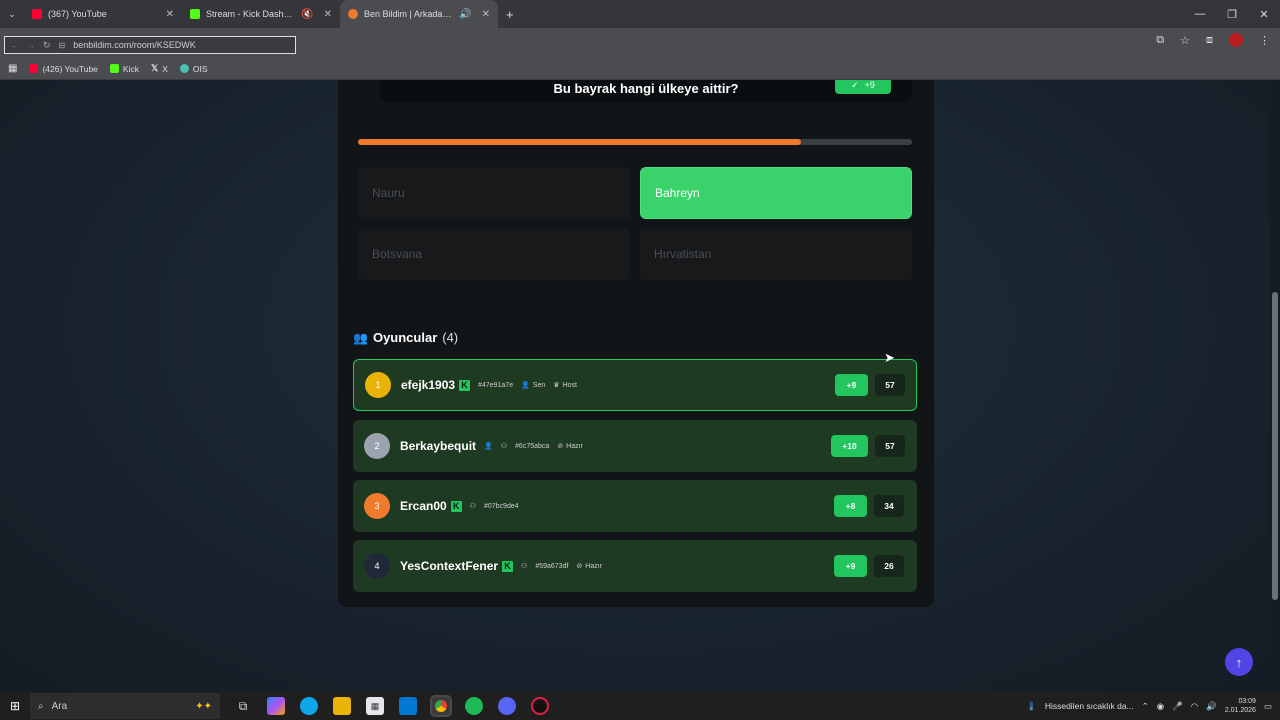 Image resolution: width=1280 pixels, height=720 pixels. Describe the element at coordinates (889, 566) in the screenshot. I see `total-score: 26` at that location.